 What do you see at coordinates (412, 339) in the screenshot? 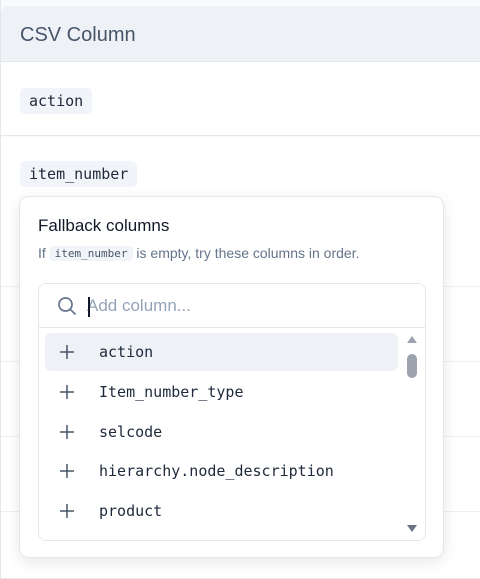
I see `scroll-up-arrow-icon` at bounding box center [412, 339].